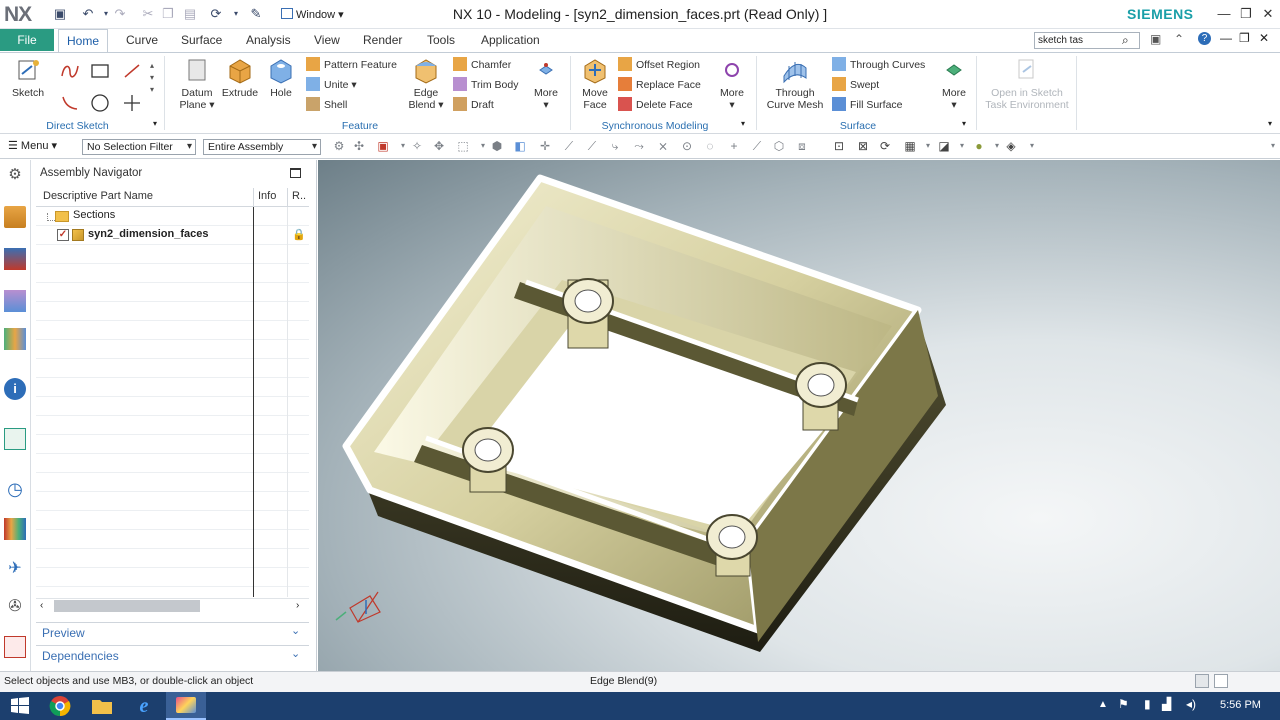  I want to click on scrollbar-thumb, so click(127, 606).